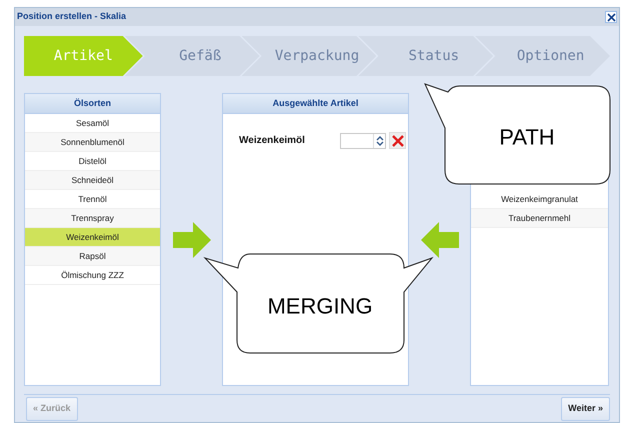  What do you see at coordinates (71, 17) in the screenshot?
I see `window-title: Position erstellen - Skalia` at bounding box center [71, 17].